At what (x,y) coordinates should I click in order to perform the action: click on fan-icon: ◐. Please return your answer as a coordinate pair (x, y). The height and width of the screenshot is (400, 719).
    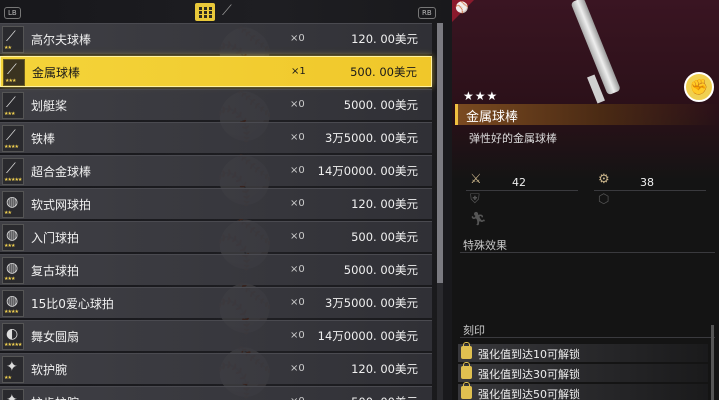
    Looking at the image, I should click on (12, 334).